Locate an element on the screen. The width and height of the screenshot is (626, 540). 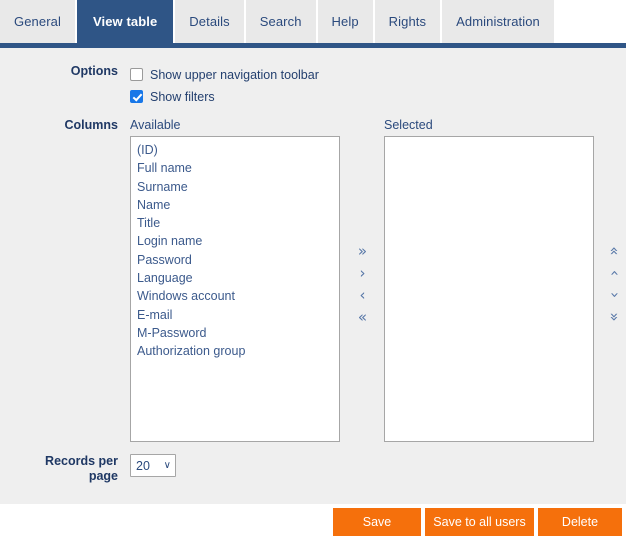
list-item: Password is located at coordinates (237, 260).